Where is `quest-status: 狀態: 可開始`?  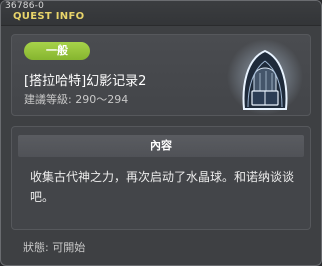 quest-status: 狀態: 可開始 is located at coordinates (54, 247).